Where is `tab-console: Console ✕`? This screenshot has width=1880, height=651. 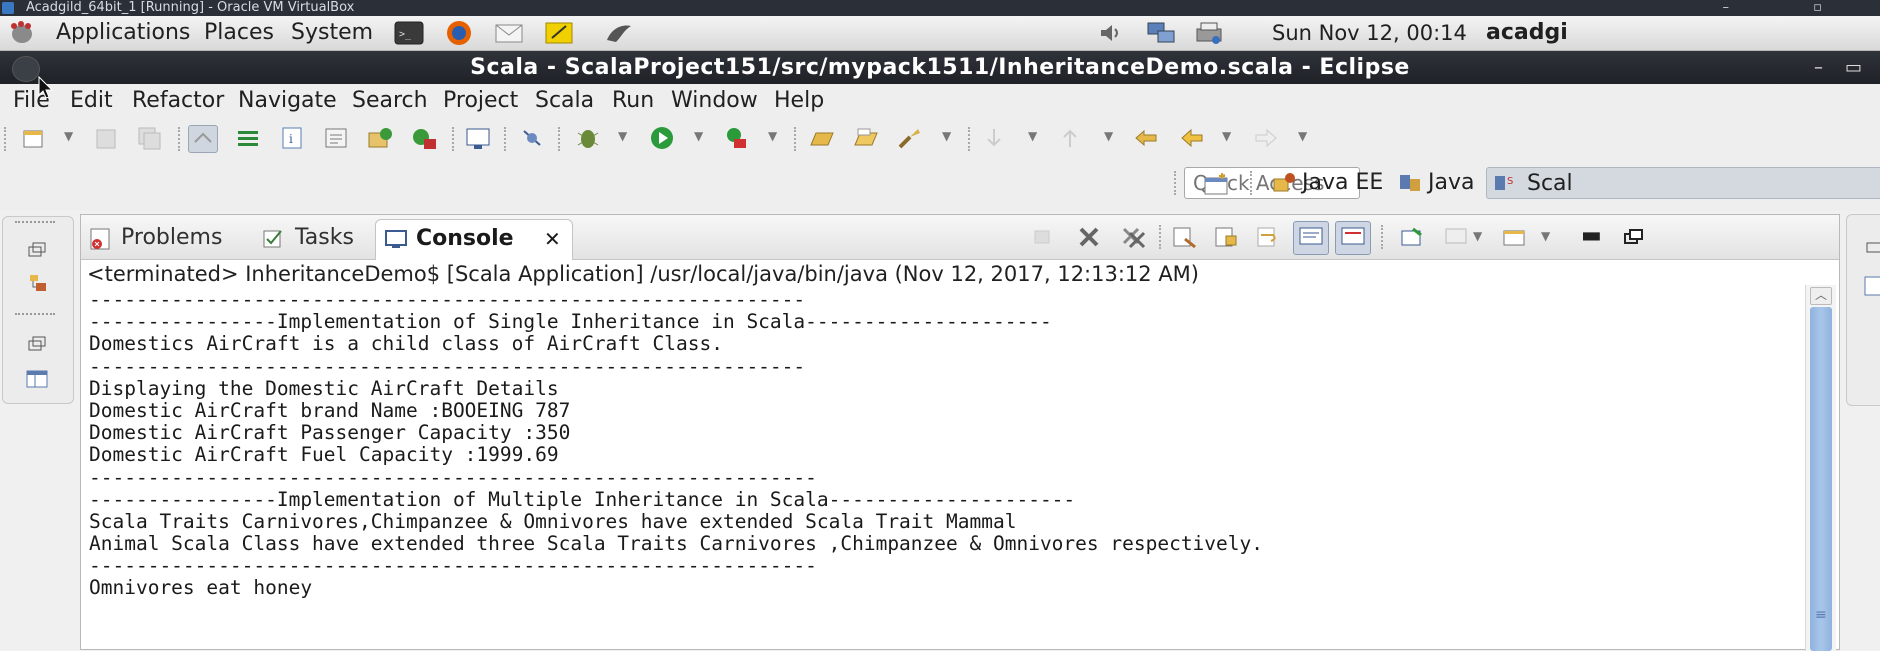
tab-console: Console ✕ is located at coordinates (474, 239).